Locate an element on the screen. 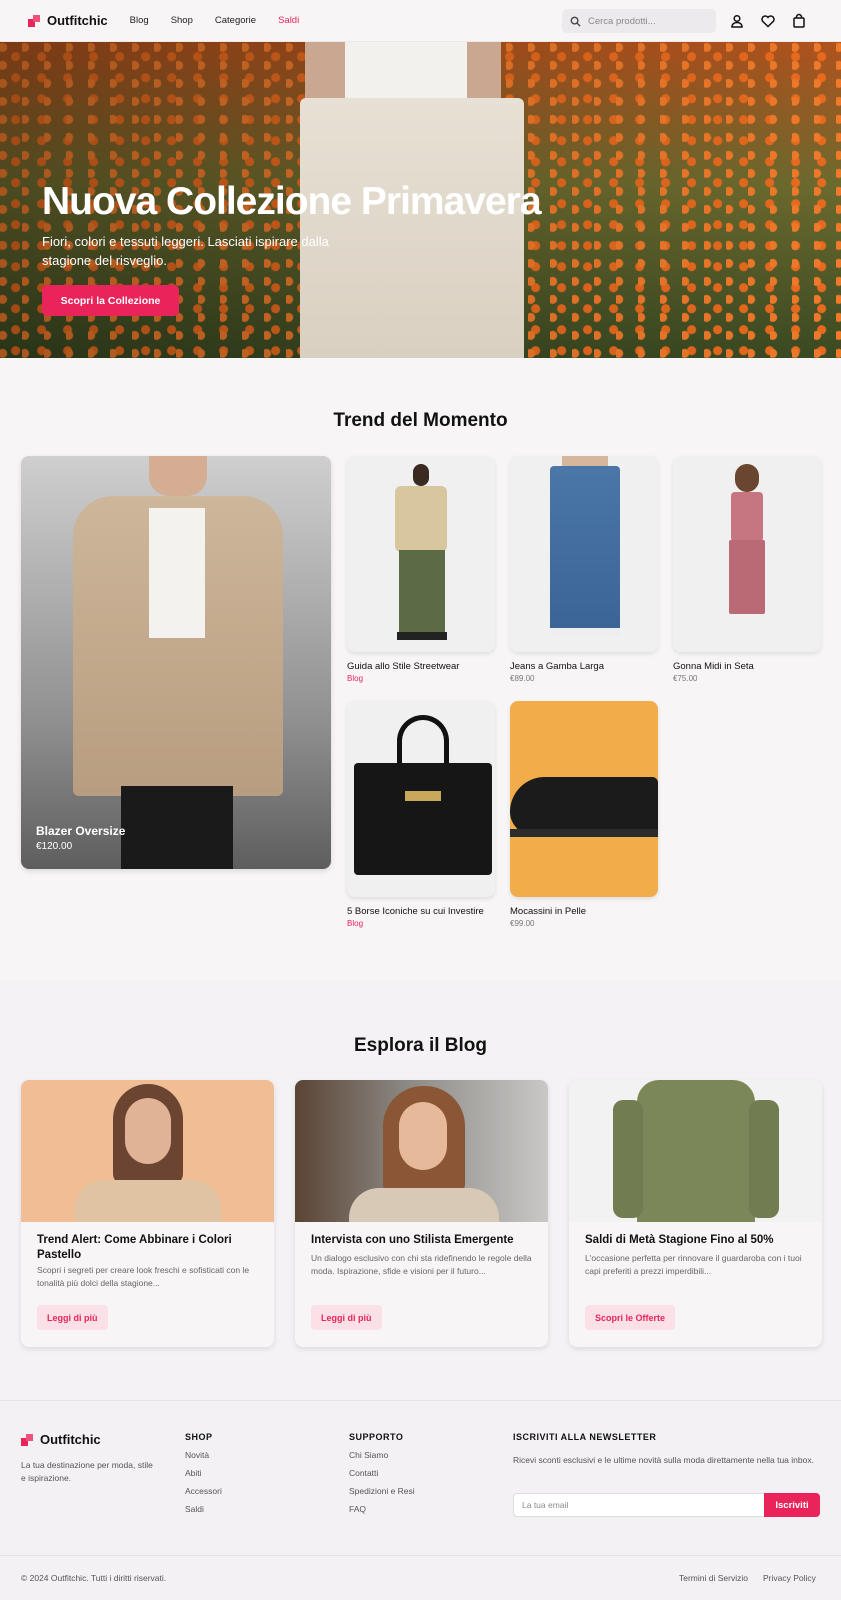  trend-card-name: 5 Borse Iconiche su cui Investire is located at coordinates (415, 911).